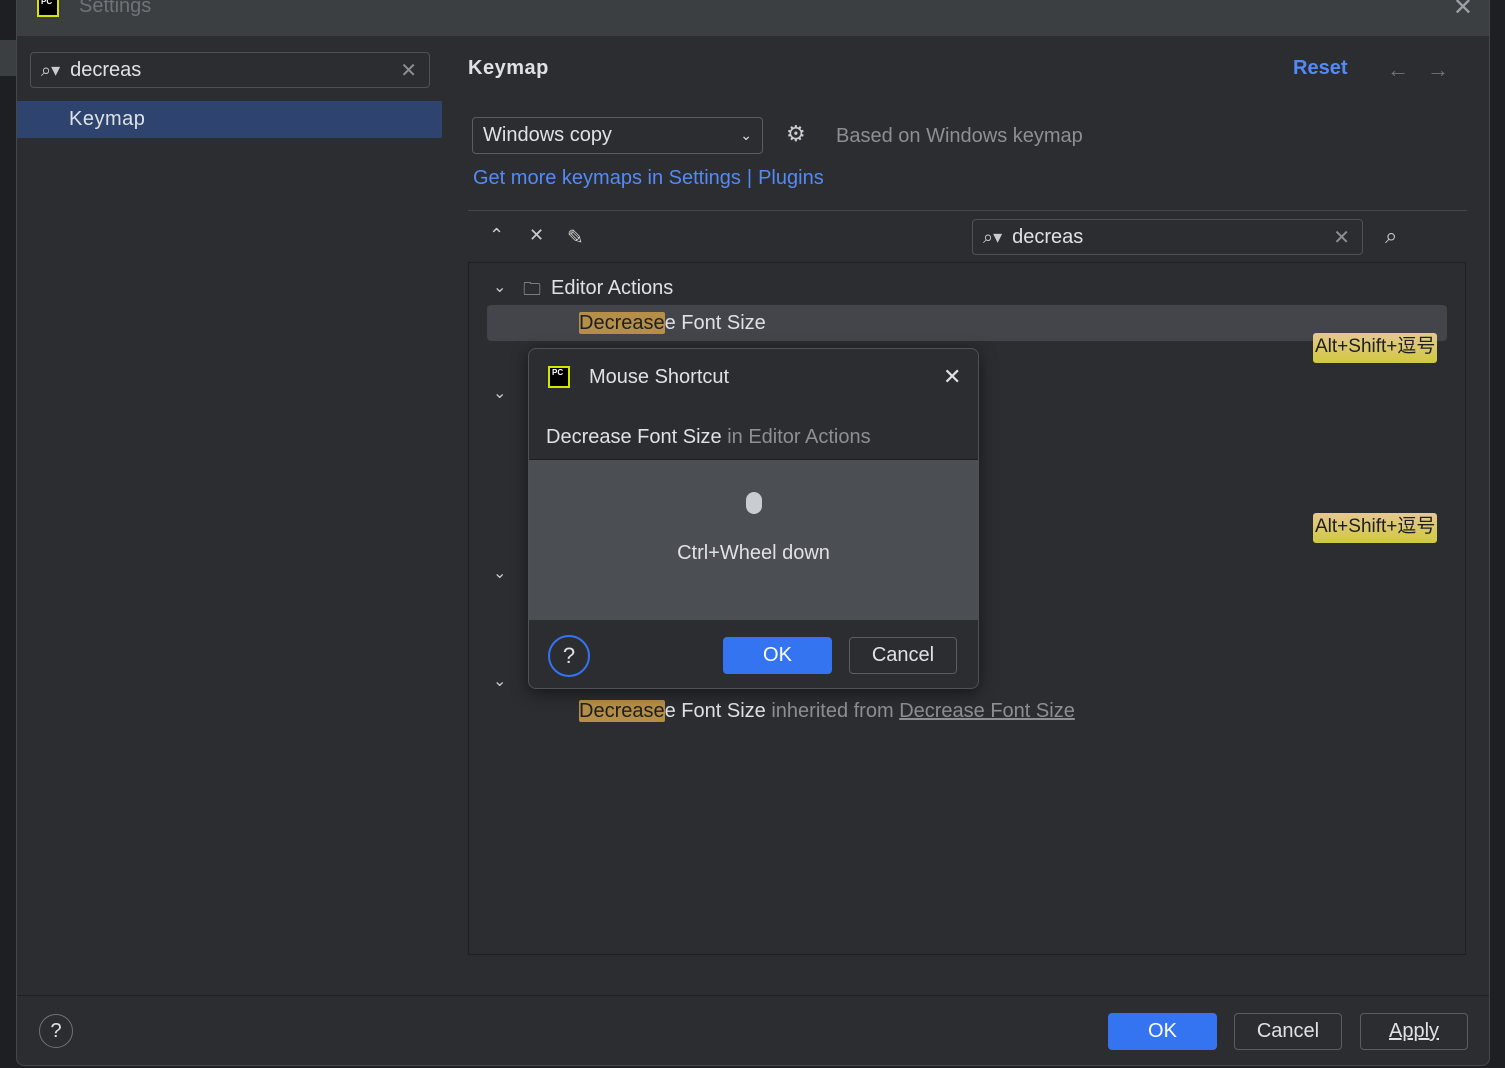 The image size is (1505, 1068). What do you see at coordinates (952, 377) in the screenshot?
I see `close-icon: ✕` at bounding box center [952, 377].